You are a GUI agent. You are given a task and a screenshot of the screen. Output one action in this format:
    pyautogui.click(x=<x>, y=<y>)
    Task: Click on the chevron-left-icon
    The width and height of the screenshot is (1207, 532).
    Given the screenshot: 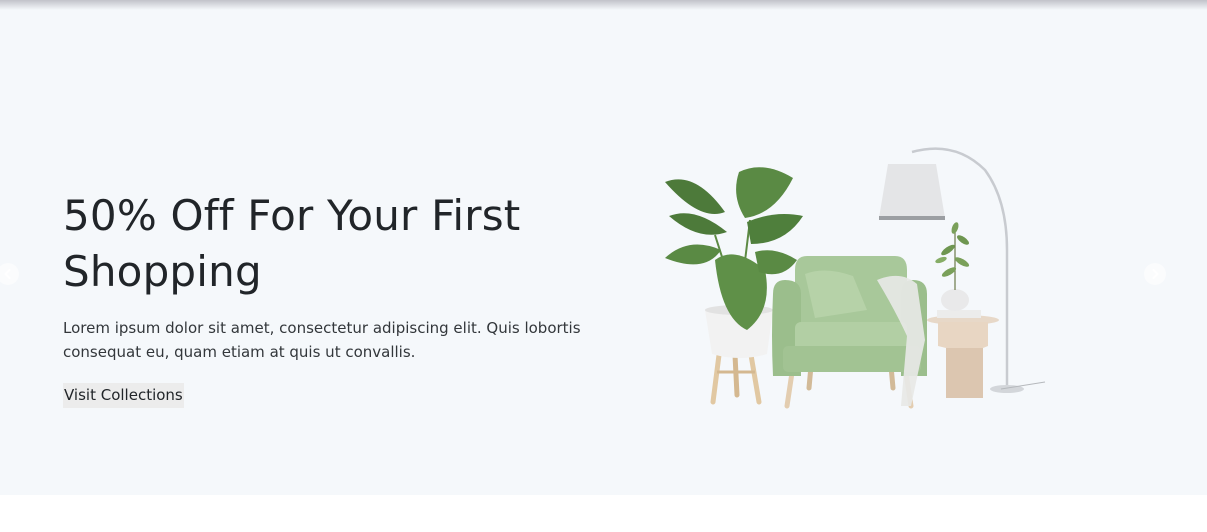 What is the action you would take?
    pyautogui.click(x=8, y=274)
    